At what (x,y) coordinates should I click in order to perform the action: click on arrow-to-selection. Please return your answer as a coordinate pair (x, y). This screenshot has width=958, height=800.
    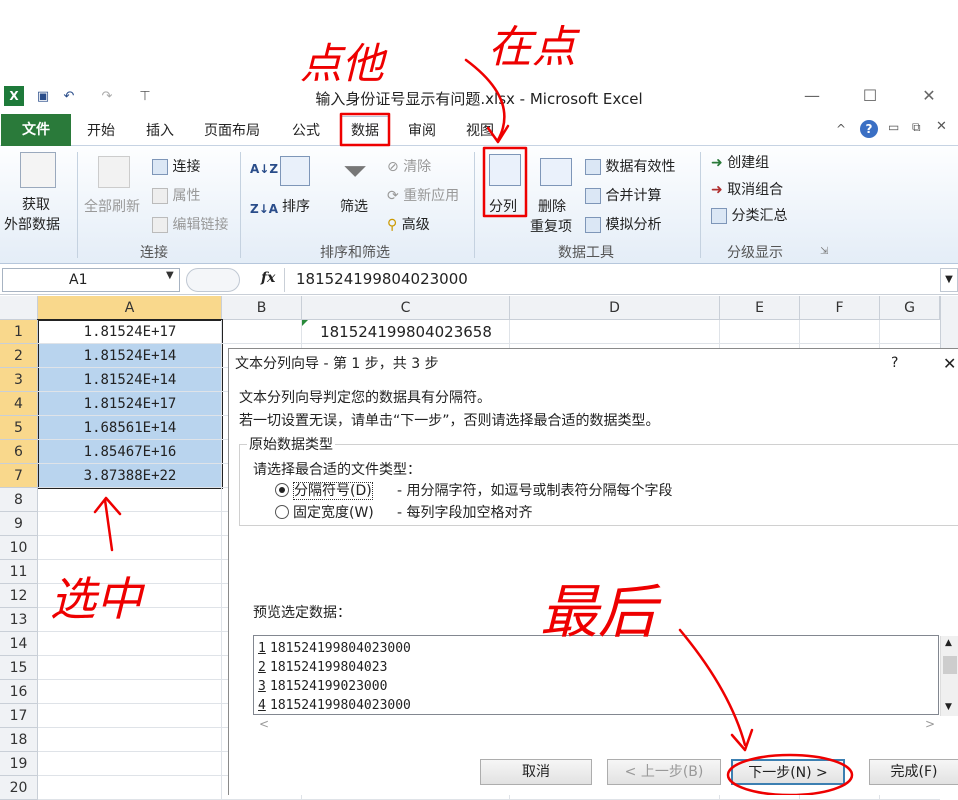
    Looking at the image, I should click on (107, 524).